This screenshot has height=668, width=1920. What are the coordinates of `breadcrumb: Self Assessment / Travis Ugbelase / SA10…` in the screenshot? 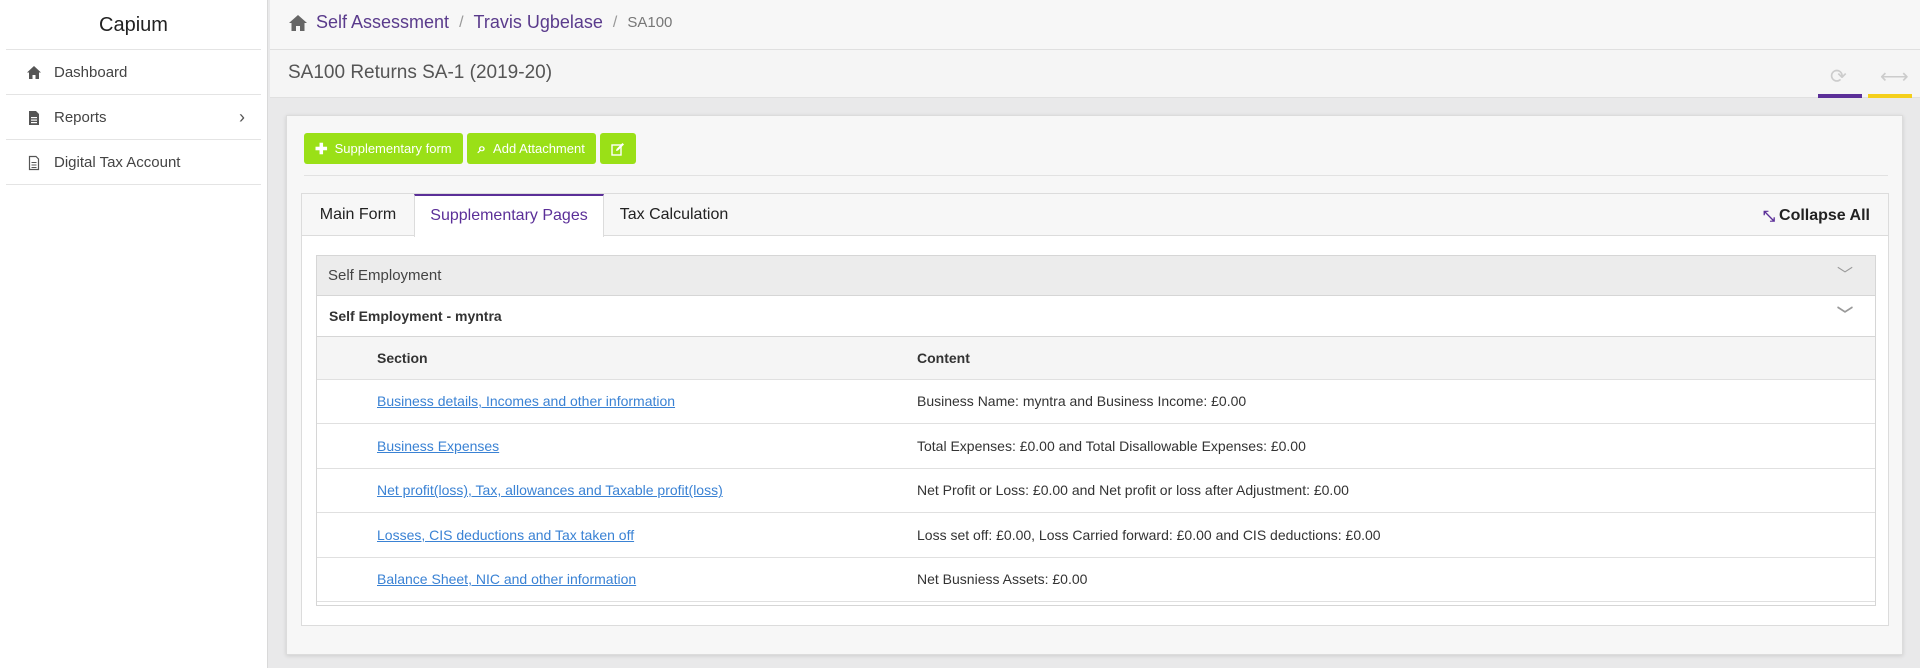 It's located at (480, 22).